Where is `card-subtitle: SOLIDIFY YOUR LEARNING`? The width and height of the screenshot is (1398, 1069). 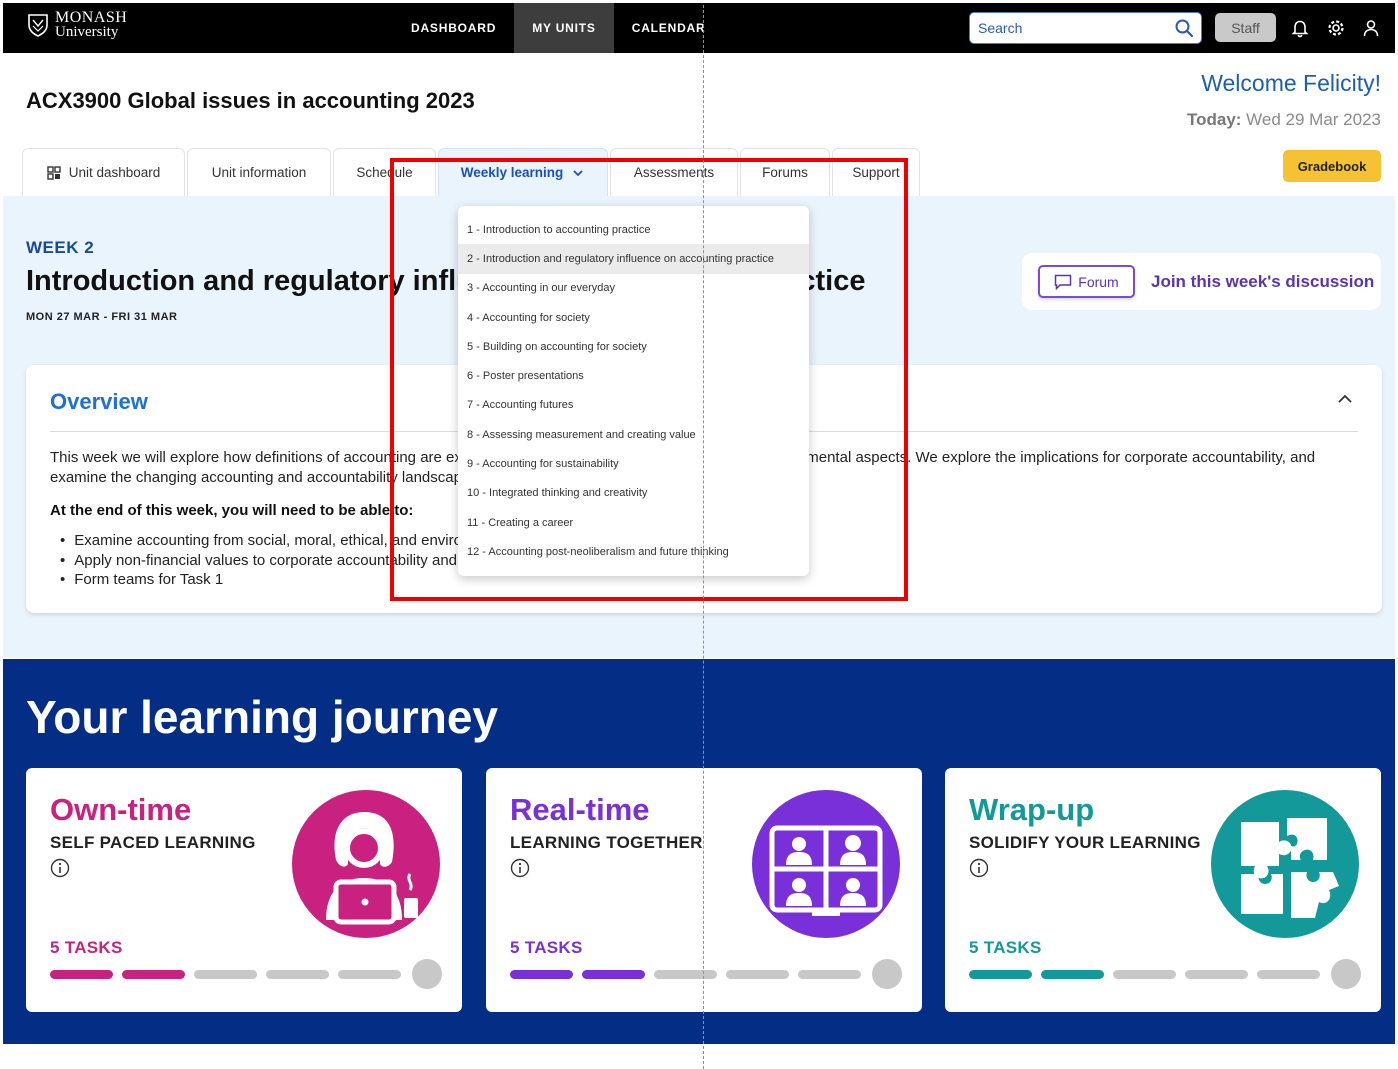
card-subtitle: SOLIDIFY YOUR LEARNING is located at coordinates (1085, 842).